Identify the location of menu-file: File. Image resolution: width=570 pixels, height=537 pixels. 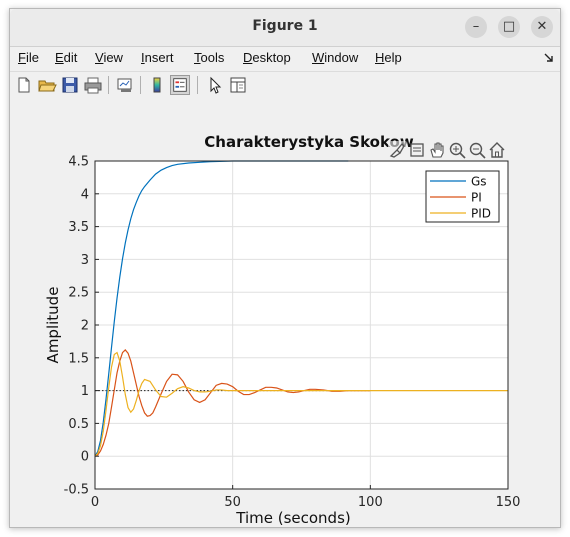
(28, 57).